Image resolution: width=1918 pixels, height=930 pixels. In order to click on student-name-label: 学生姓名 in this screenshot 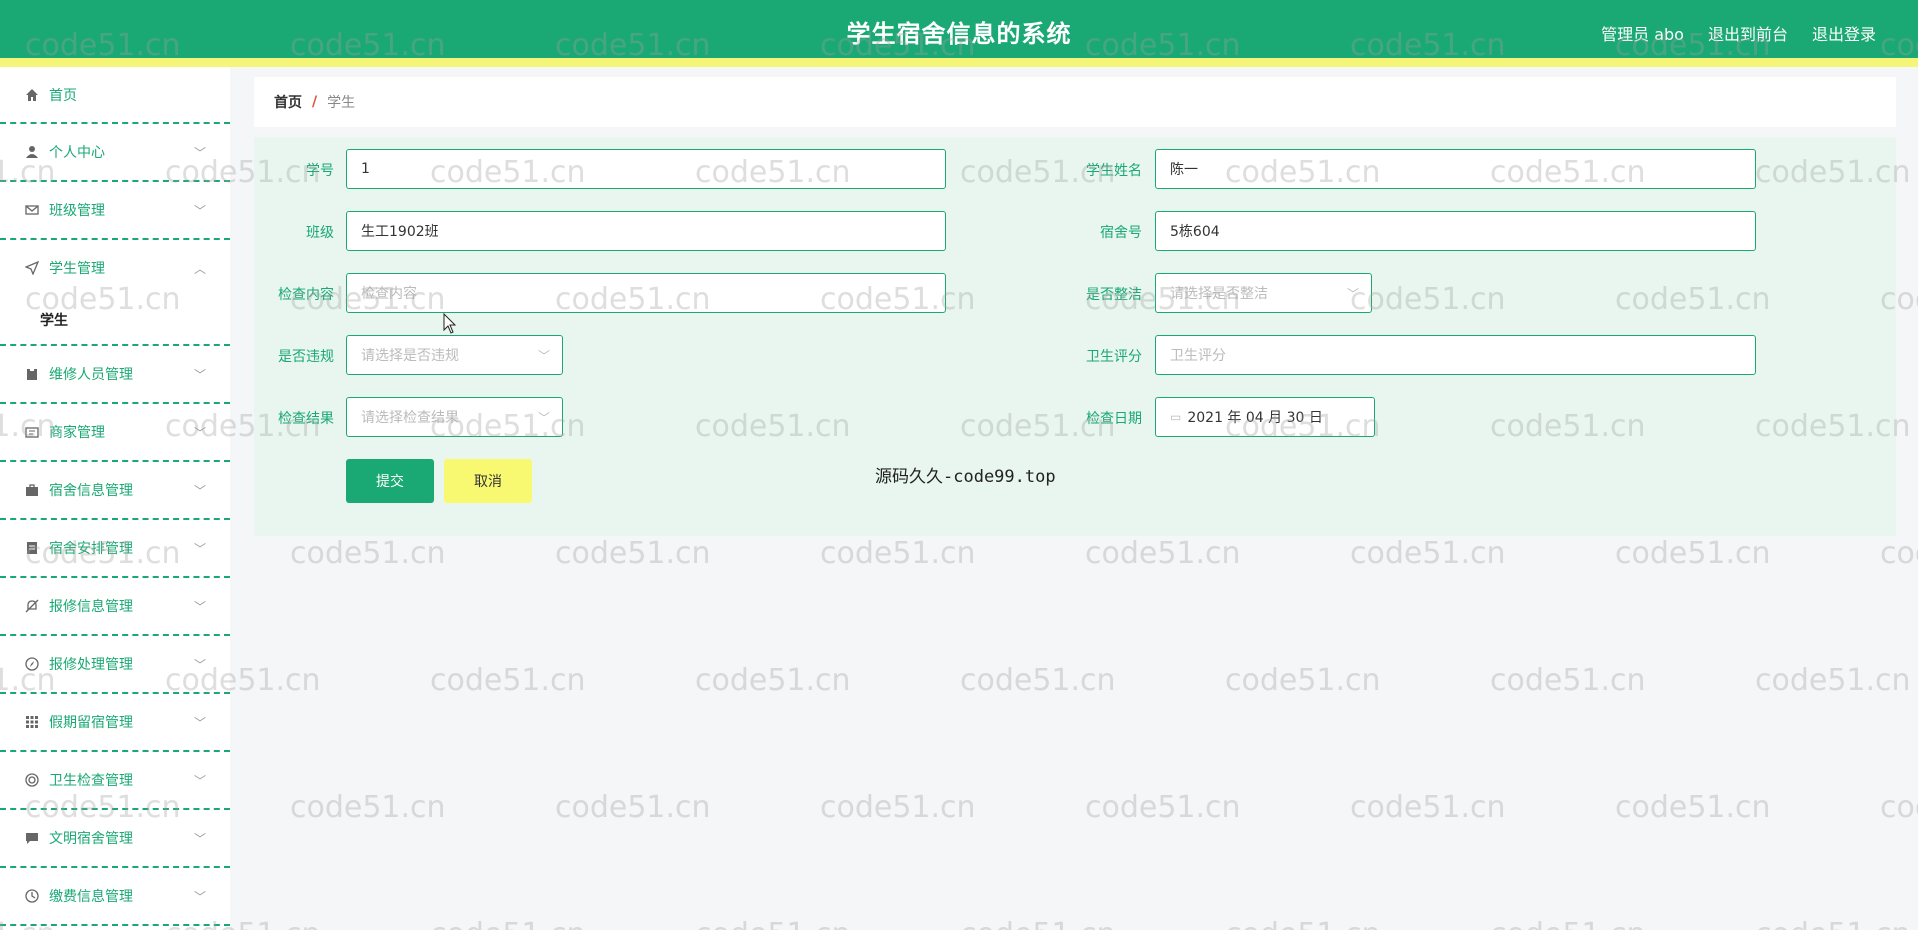, I will do `click(1114, 171)`.